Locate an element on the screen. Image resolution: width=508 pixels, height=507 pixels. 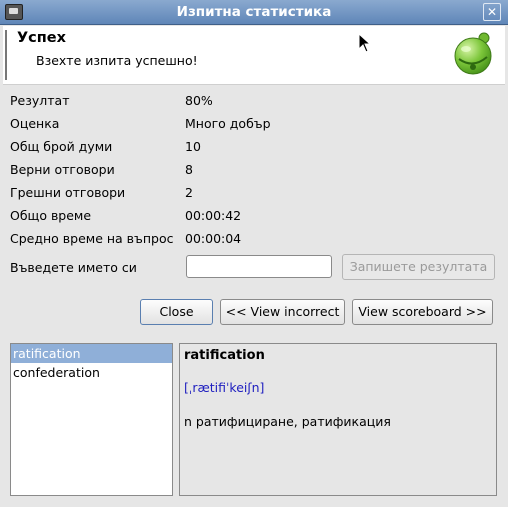
stat-label-avg-time: Средно време на въпрос is located at coordinates (92, 238).